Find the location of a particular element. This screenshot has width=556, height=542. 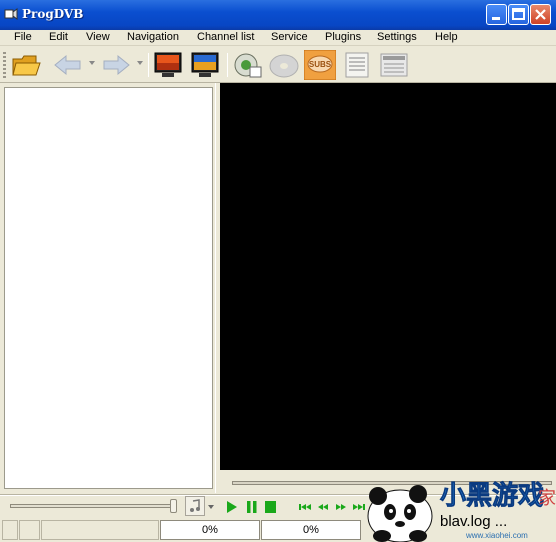

watermark-suffix: 家 is located at coordinates (547, 498).